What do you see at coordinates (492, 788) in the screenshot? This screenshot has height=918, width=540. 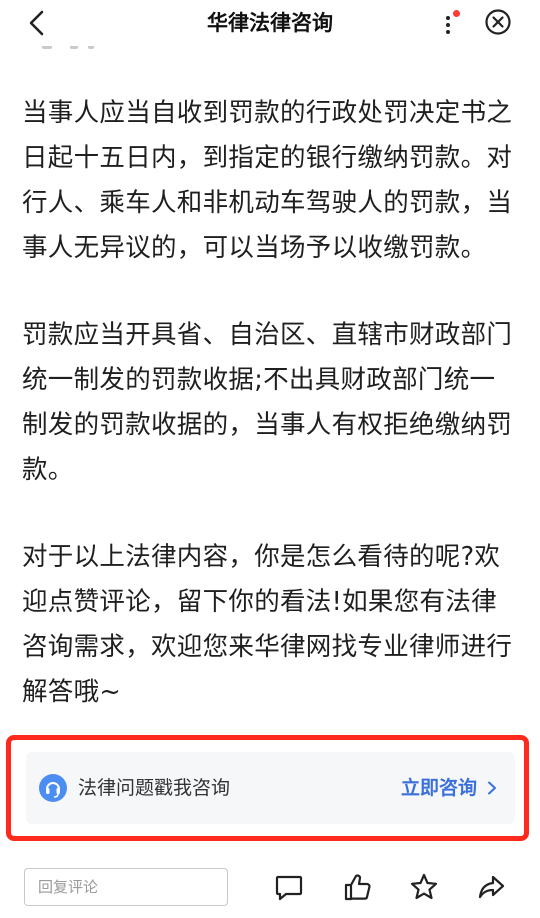 I see `chevron-right-icon` at bounding box center [492, 788].